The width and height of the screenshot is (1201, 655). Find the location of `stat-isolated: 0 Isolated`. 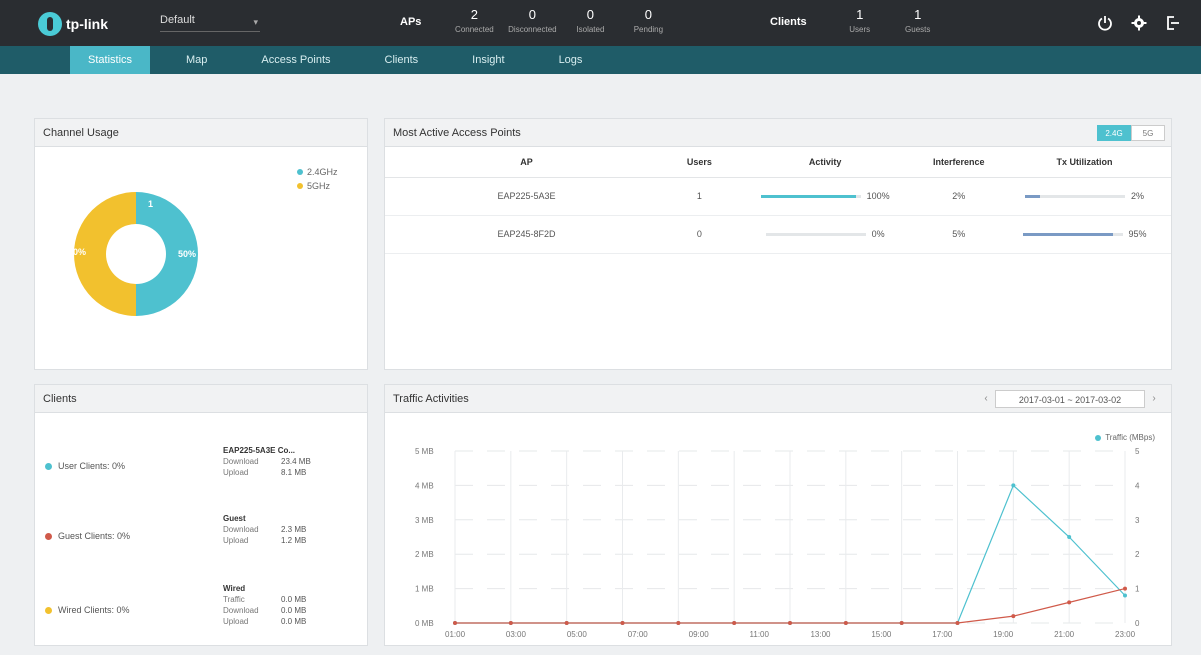

stat-isolated: 0 Isolated is located at coordinates (590, 21).